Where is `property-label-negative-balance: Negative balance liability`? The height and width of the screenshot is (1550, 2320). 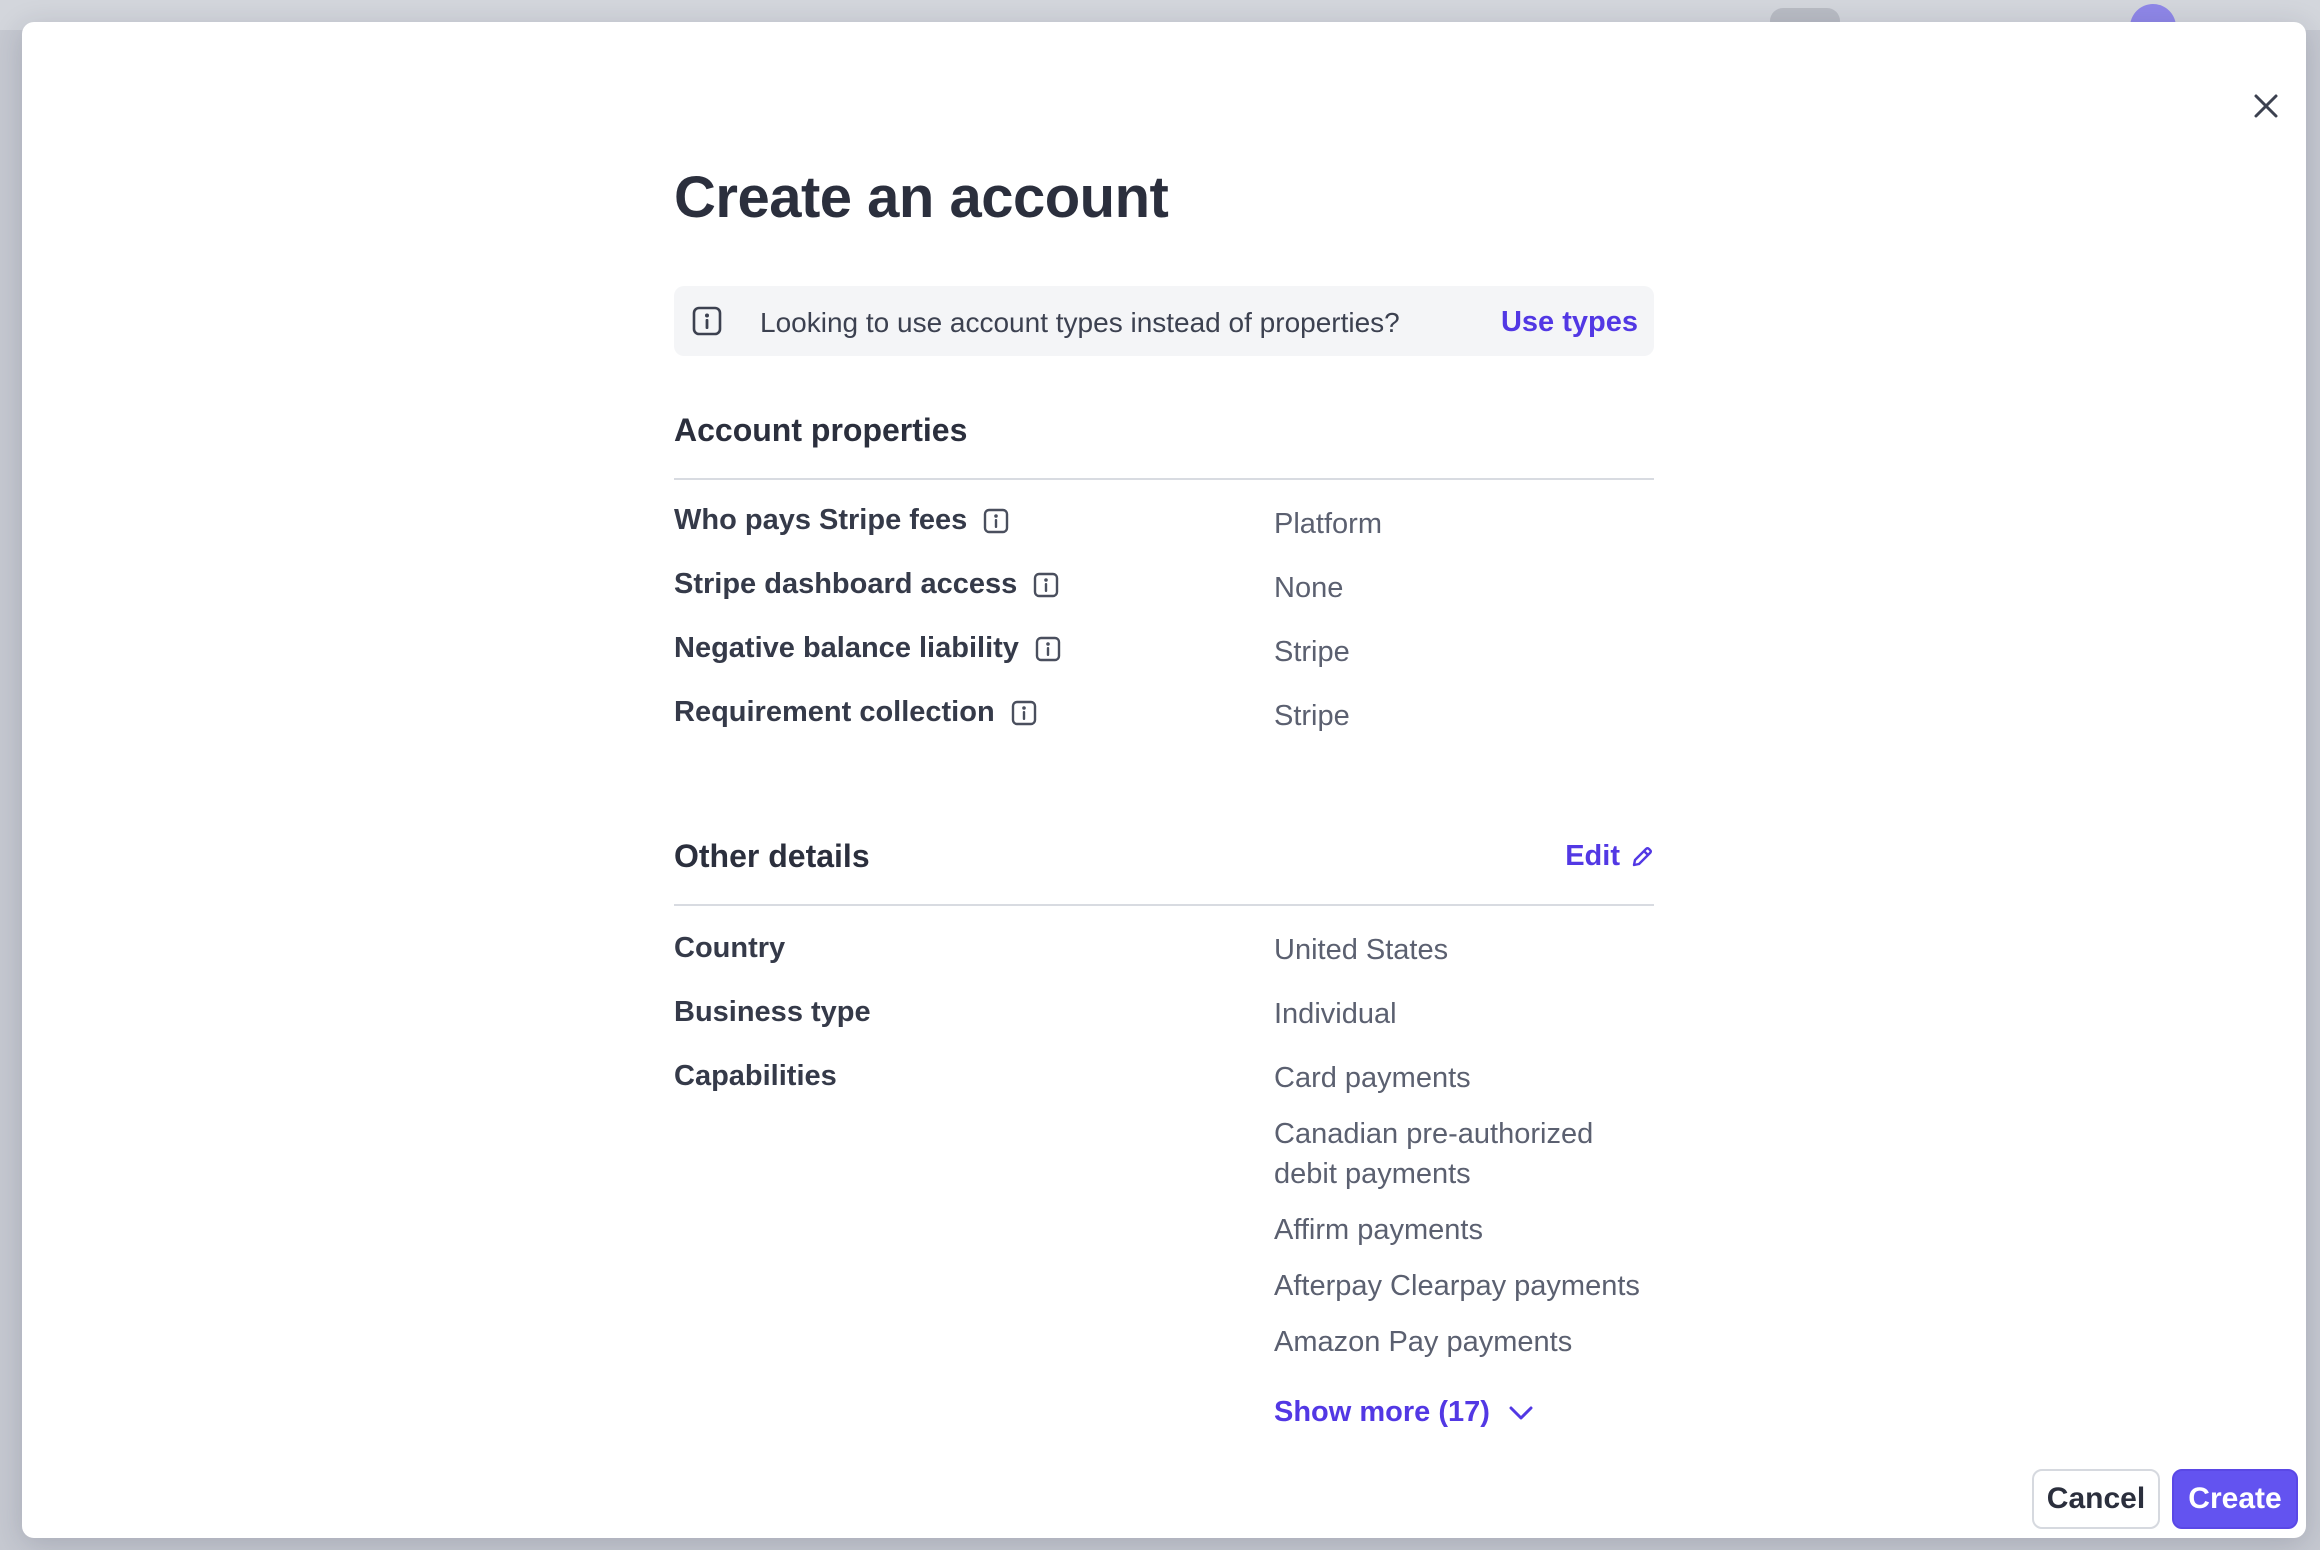
property-label-negative-balance: Negative balance liability is located at coordinates (867, 648).